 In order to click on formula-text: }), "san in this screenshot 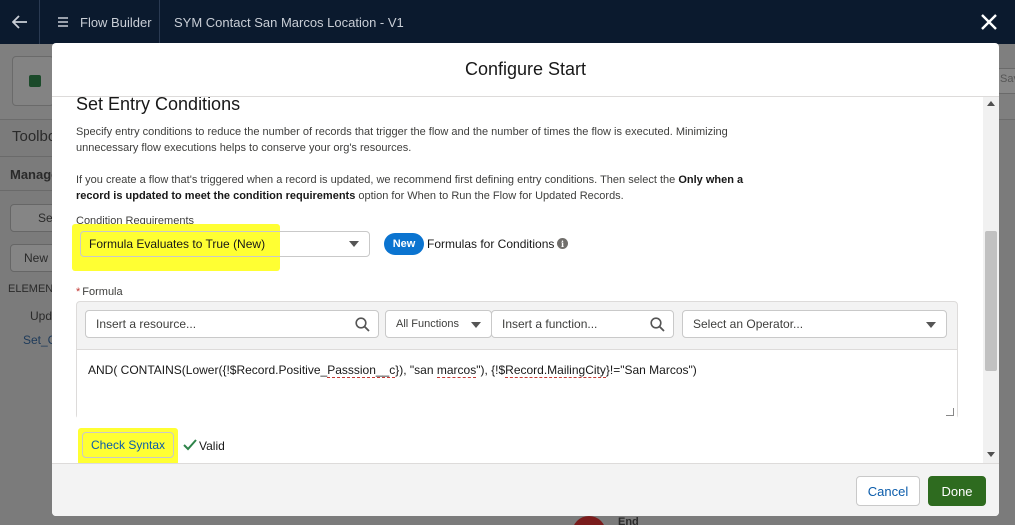, I will do `click(416, 370)`.